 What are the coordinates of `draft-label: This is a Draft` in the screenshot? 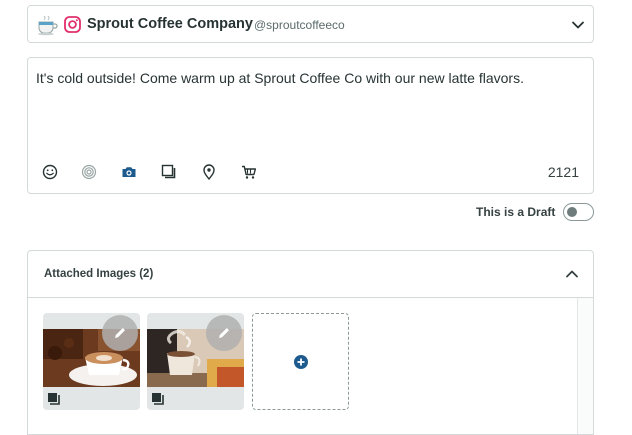 It's located at (516, 212).